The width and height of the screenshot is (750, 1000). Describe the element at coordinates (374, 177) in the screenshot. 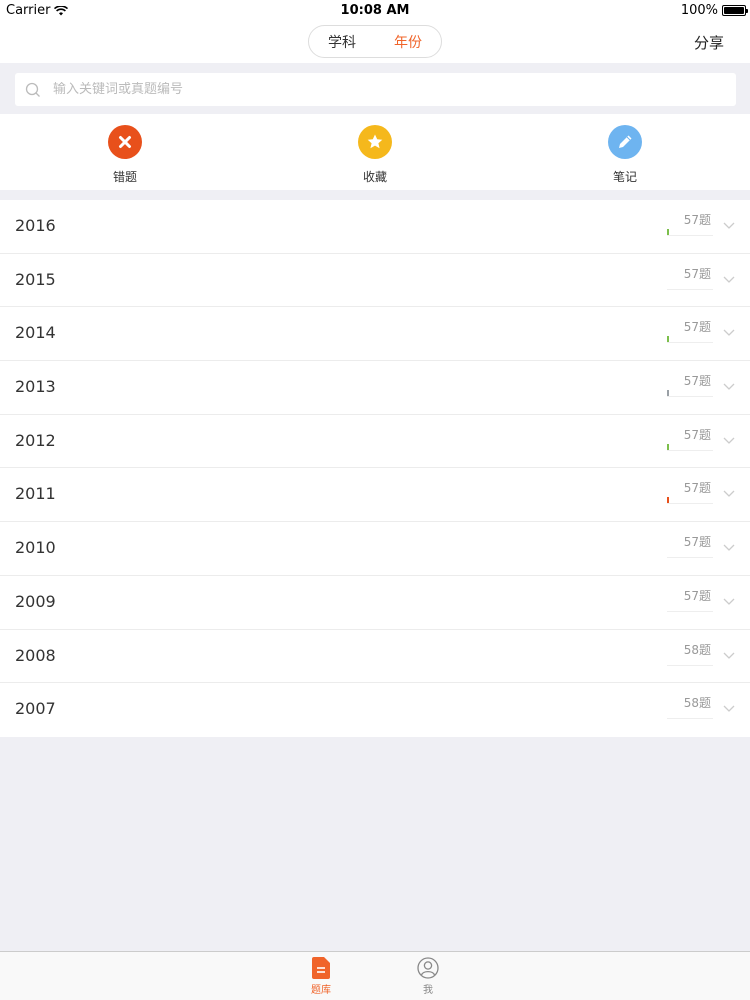

I see `quick-action-favorites-label: 收藏` at that location.